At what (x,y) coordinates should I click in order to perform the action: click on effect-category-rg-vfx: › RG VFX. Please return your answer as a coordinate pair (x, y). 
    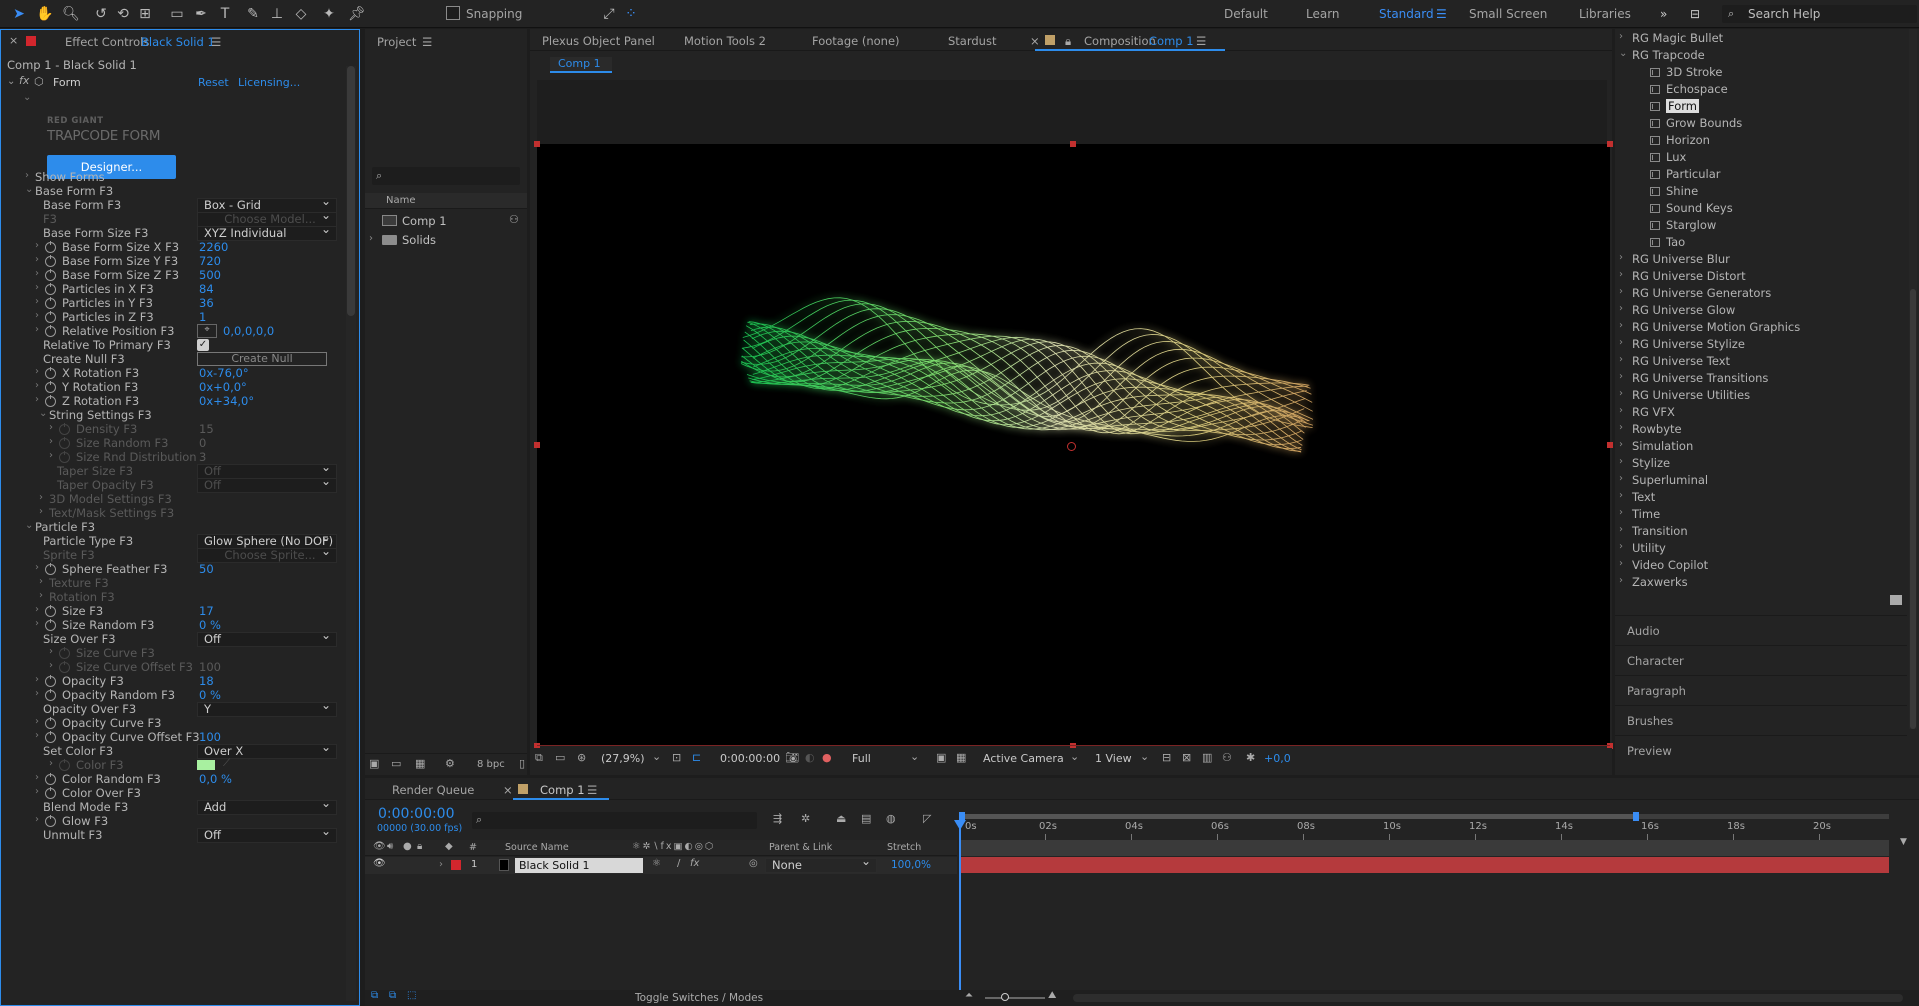
    Looking at the image, I should click on (1647, 413).